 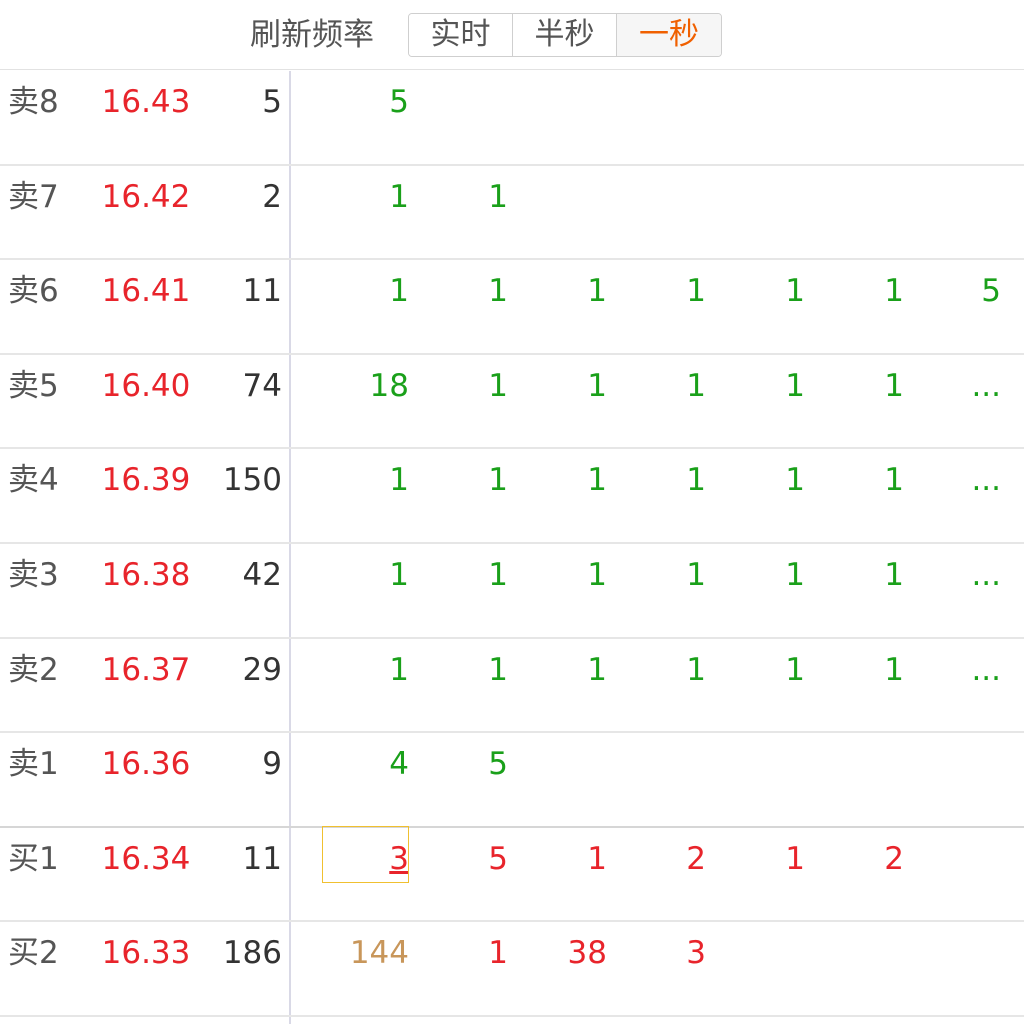 What do you see at coordinates (146, 196) in the screenshot?
I see `level-price: 16.42` at bounding box center [146, 196].